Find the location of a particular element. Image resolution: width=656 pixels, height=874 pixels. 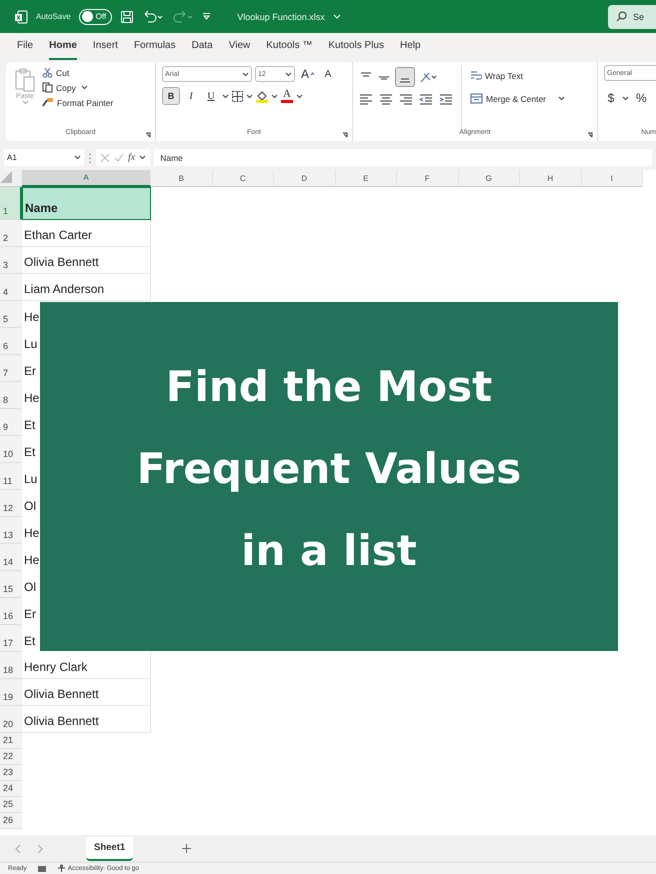

percent-button: % is located at coordinates (641, 98).